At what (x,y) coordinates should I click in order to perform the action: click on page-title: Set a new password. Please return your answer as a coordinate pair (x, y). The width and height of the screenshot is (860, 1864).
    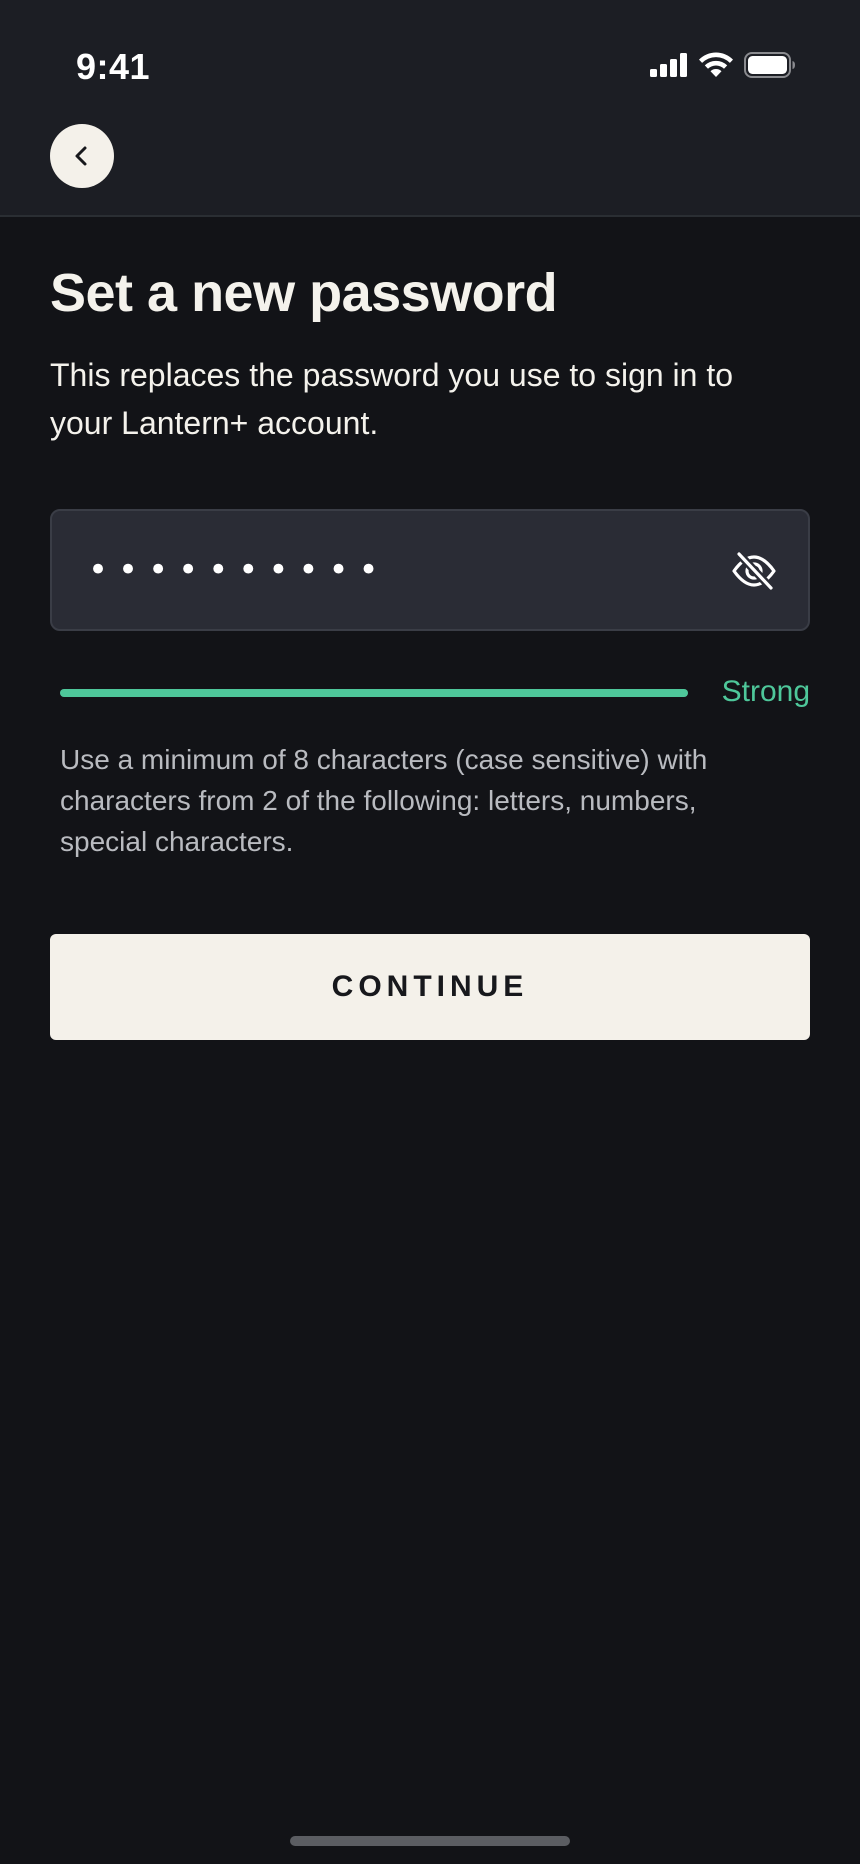
    Looking at the image, I should click on (304, 293).